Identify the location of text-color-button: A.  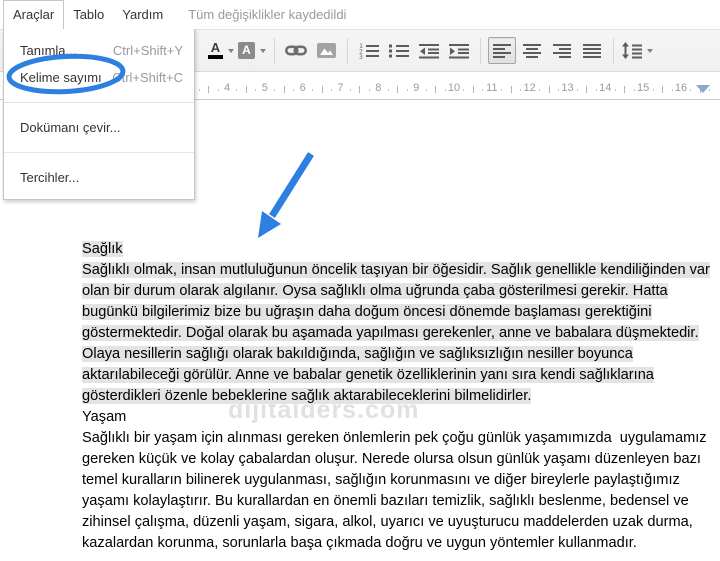
(221, 50).